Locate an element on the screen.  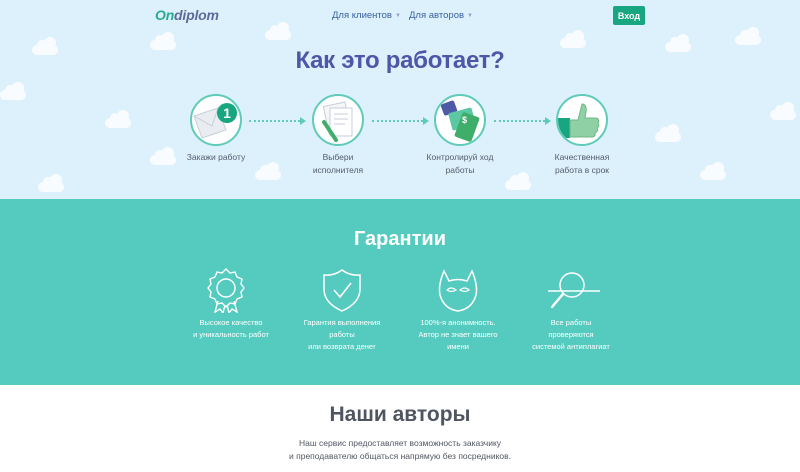
step-1-circle: 1 is located at coordinates (216, 120).